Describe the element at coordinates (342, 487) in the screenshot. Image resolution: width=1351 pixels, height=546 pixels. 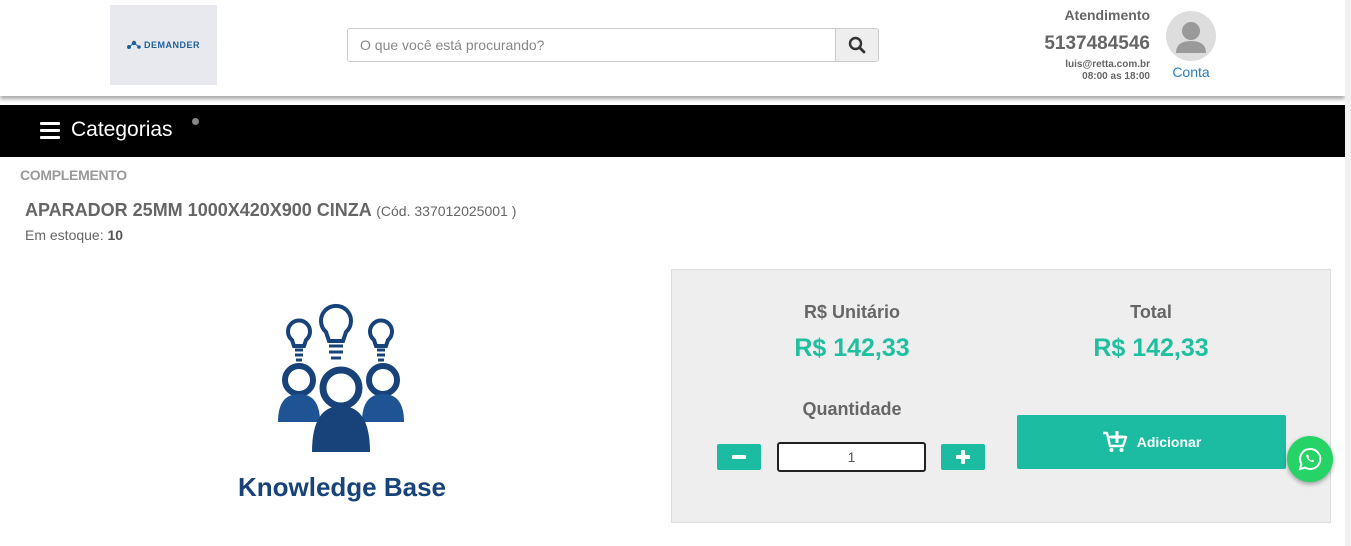
I see `image-caption: Knowledge Base` at that location.